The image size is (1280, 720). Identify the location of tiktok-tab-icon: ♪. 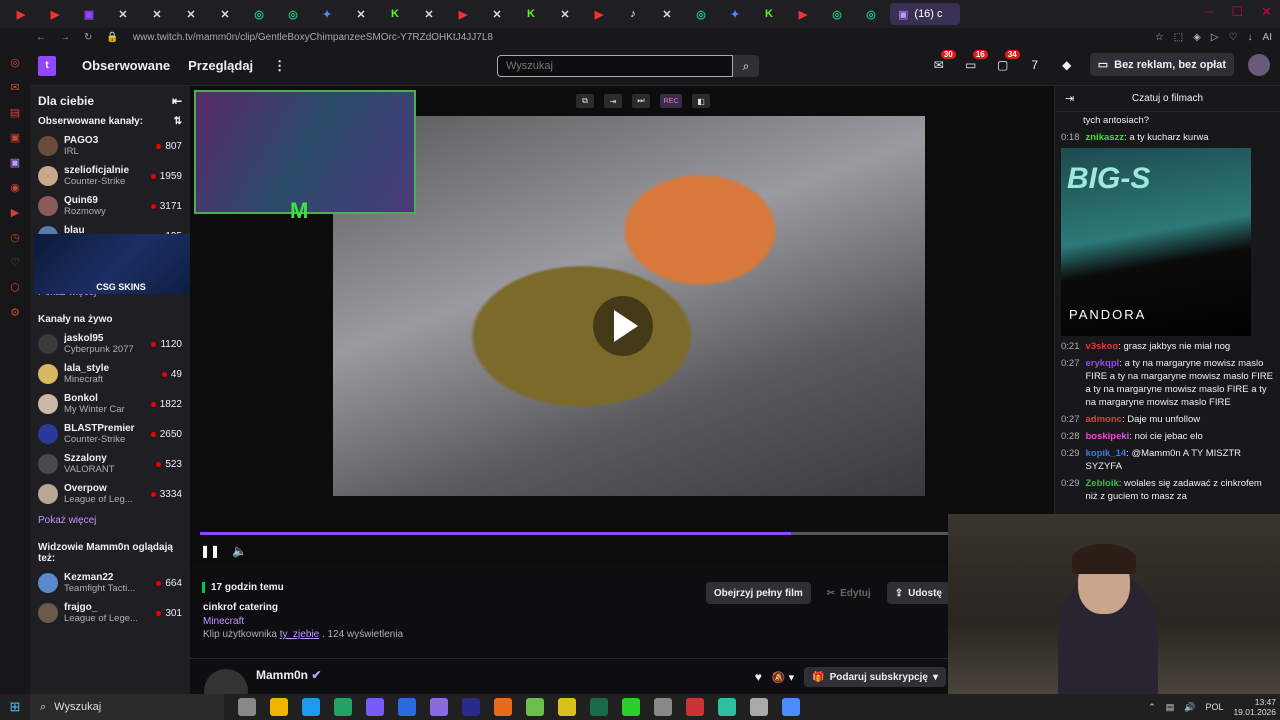
(633, 14).